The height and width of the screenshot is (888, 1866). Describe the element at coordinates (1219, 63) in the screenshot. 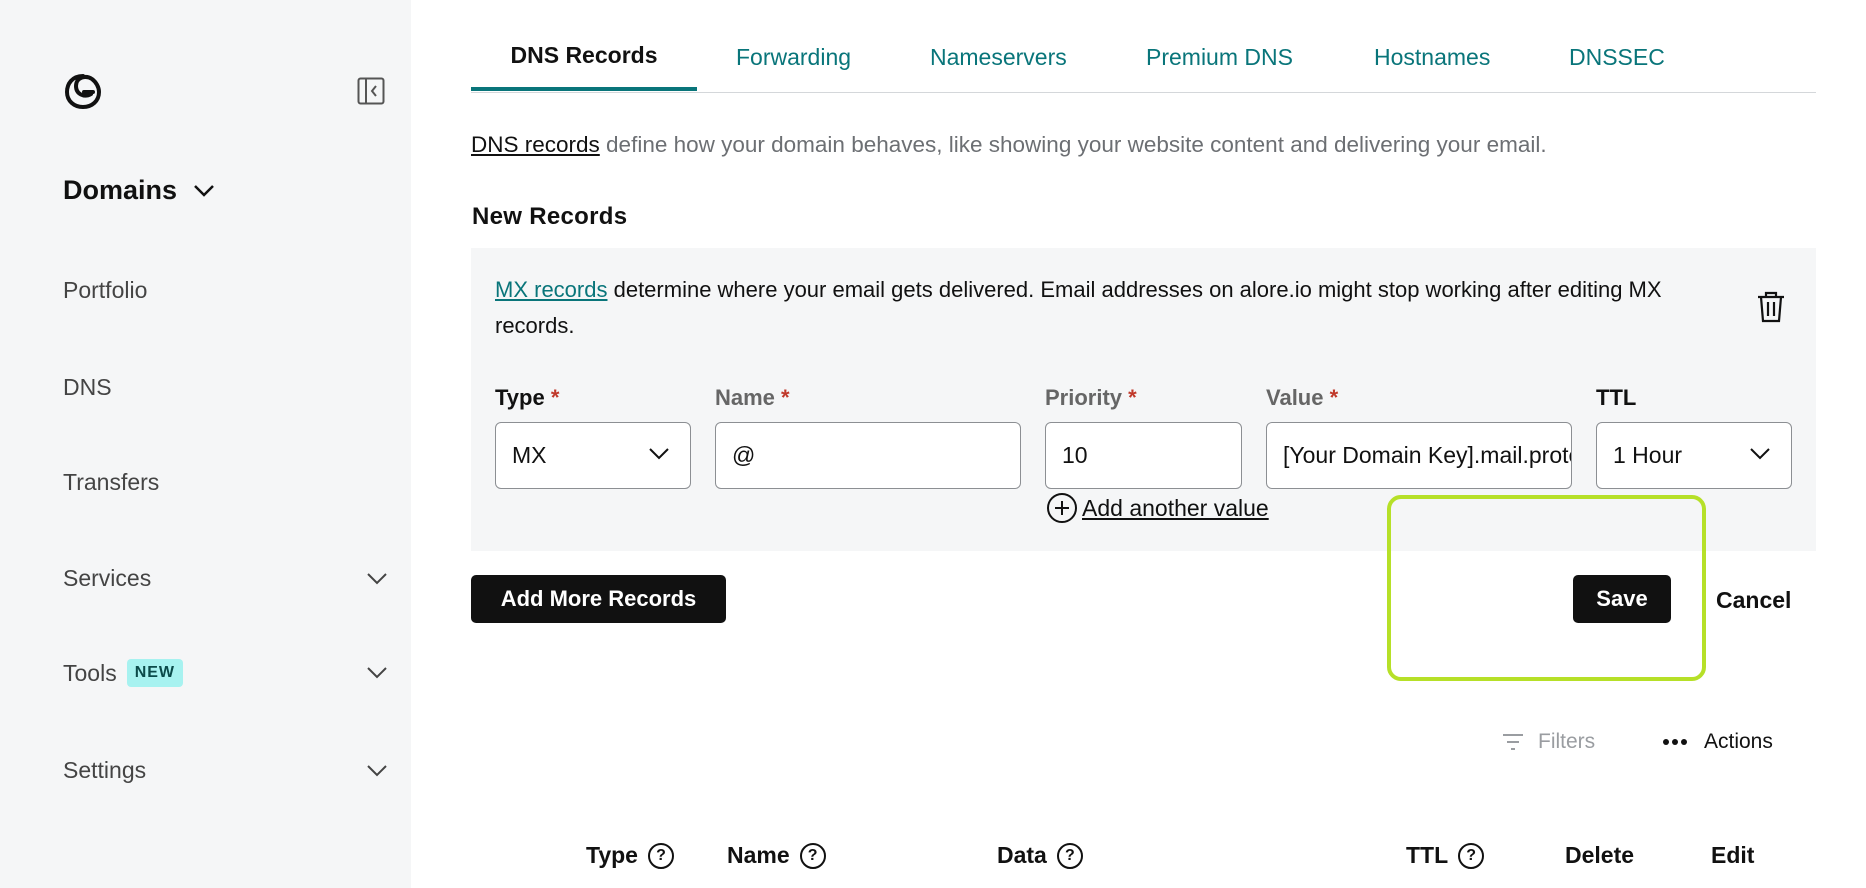

I see `tab-premium-dns: Premium DNS` at that location.